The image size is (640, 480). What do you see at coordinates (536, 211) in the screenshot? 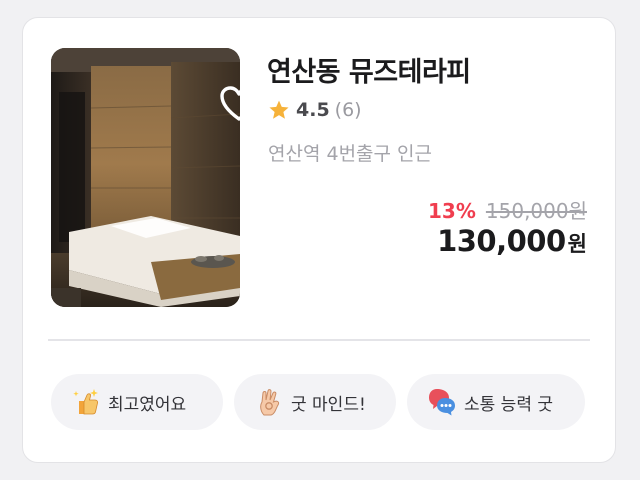
I see `original-price: 150,000원` at bounding box center [536, 211].